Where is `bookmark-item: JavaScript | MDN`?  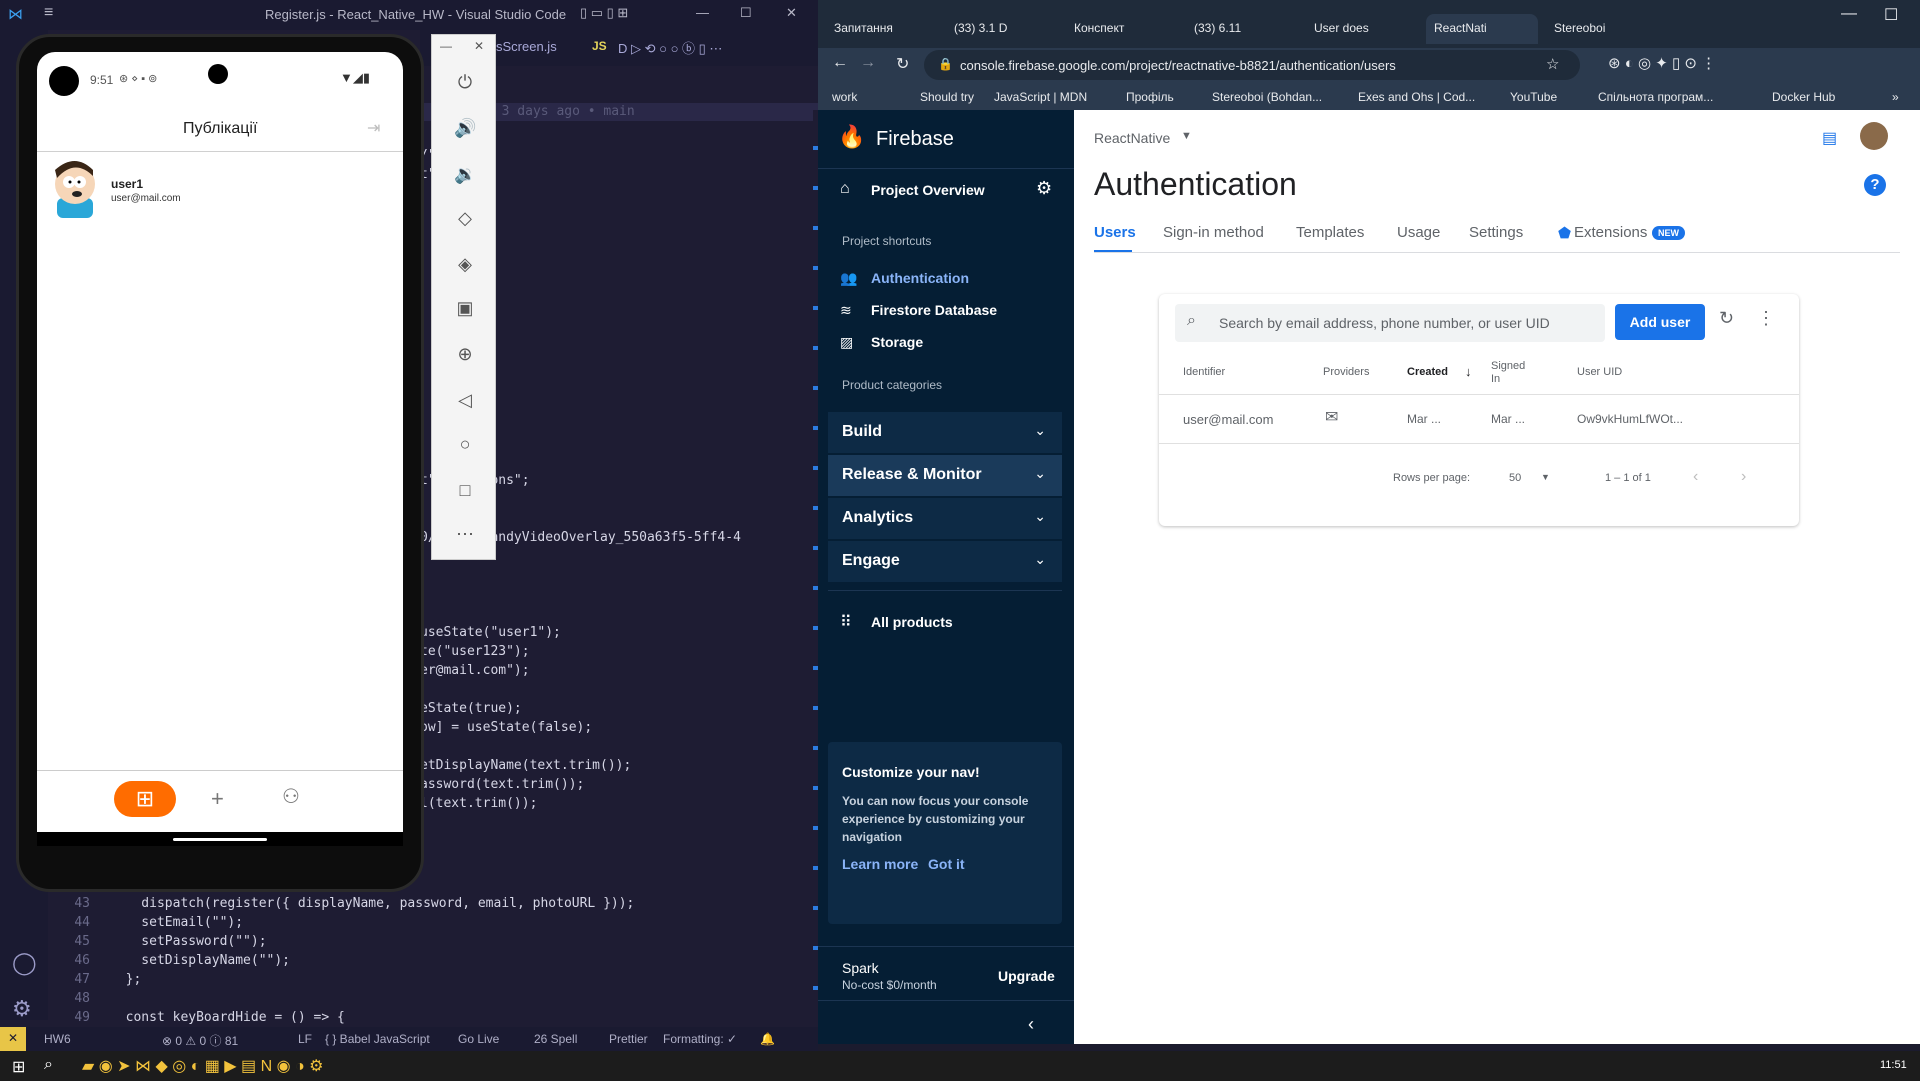
bookmark-item: JavaScript | MDN is located at coordinates (1040, 97).